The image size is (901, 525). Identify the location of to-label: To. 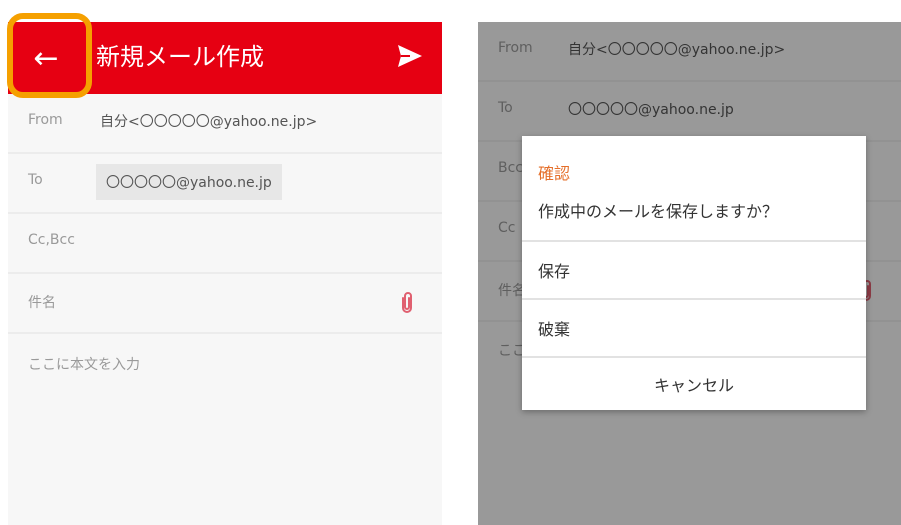
(35, 180).